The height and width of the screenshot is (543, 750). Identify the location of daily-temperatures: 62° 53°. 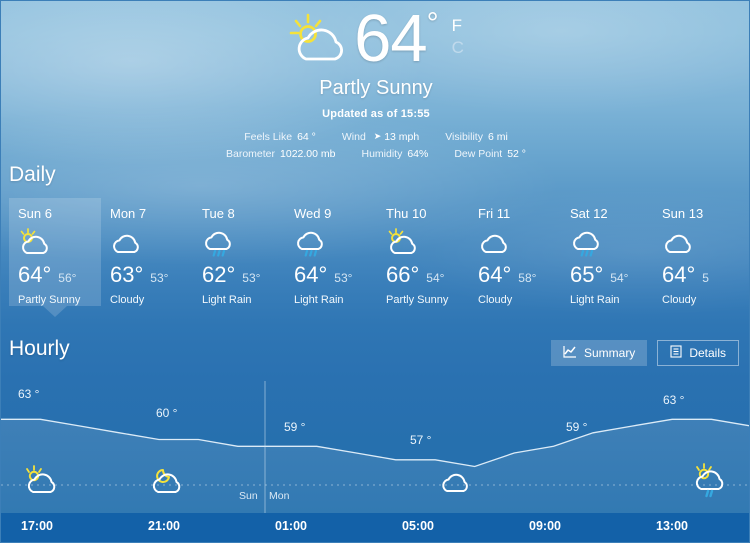
(243, 275).